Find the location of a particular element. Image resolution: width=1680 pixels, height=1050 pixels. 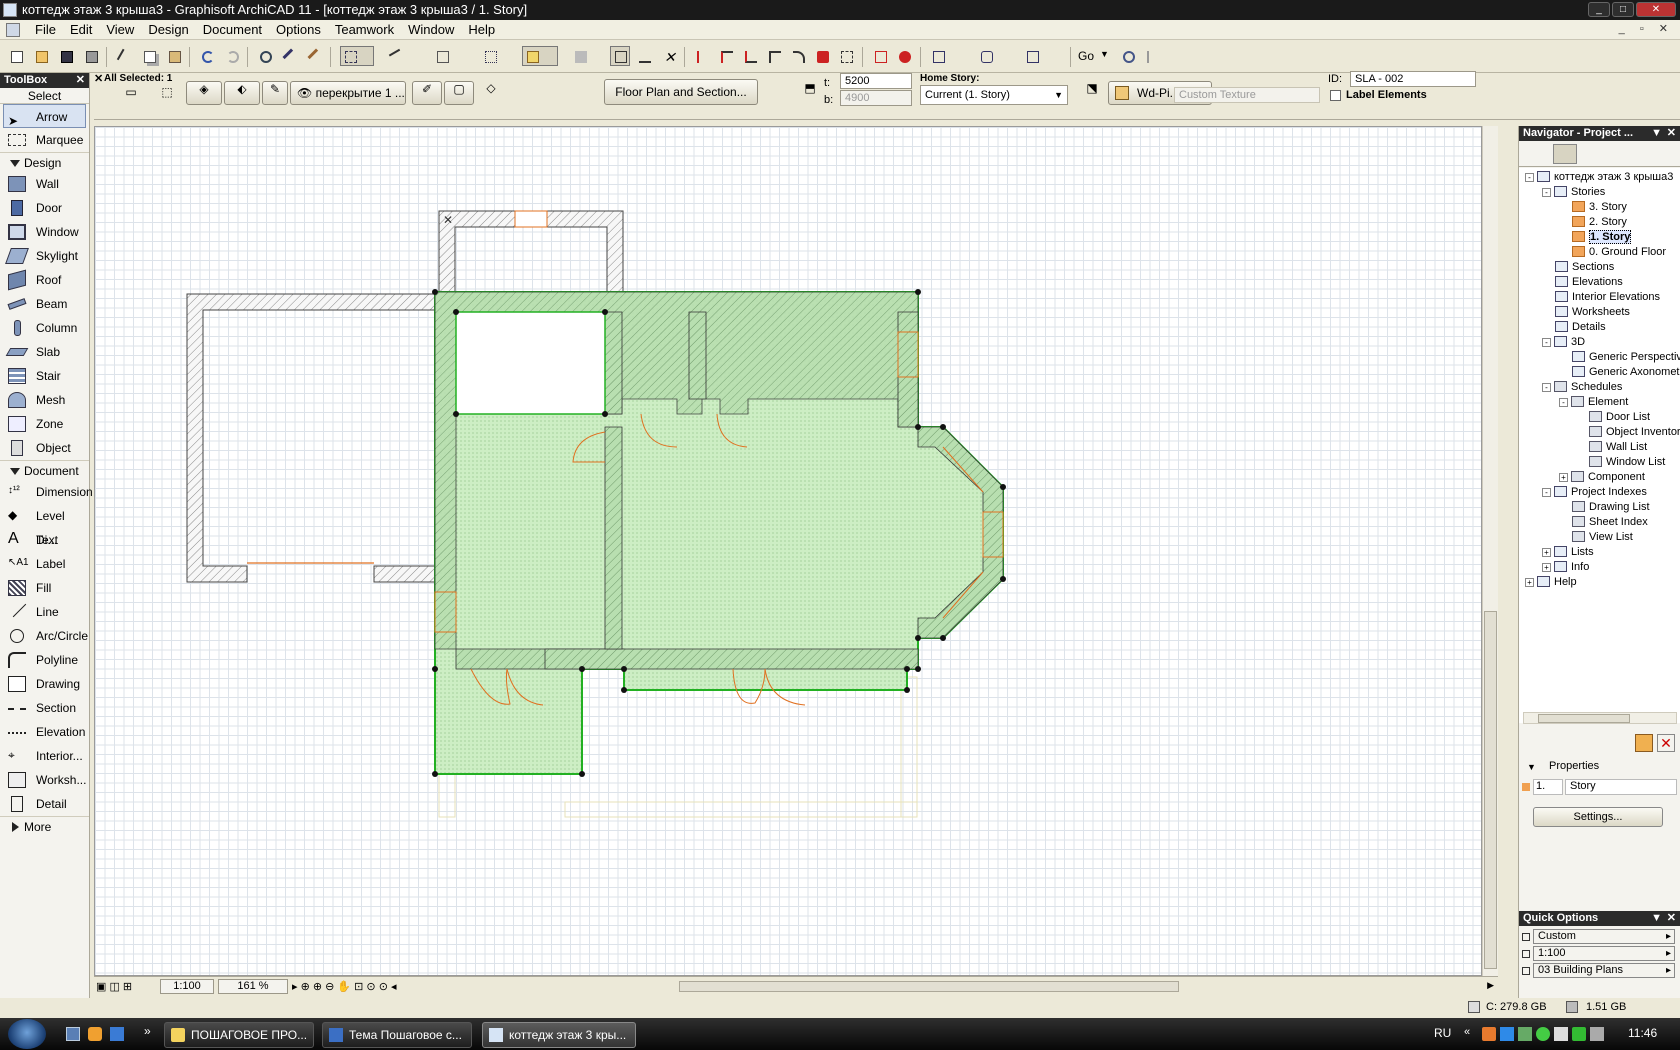

go-label: Go is located at coordinates (1086, 56).